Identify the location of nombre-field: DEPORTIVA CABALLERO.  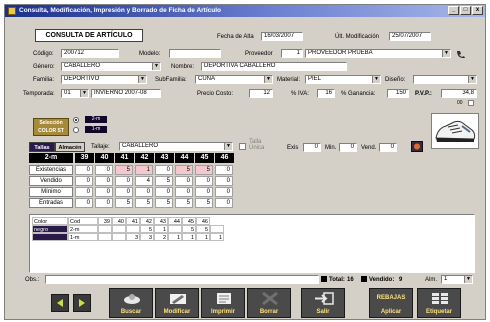
(274, 66).